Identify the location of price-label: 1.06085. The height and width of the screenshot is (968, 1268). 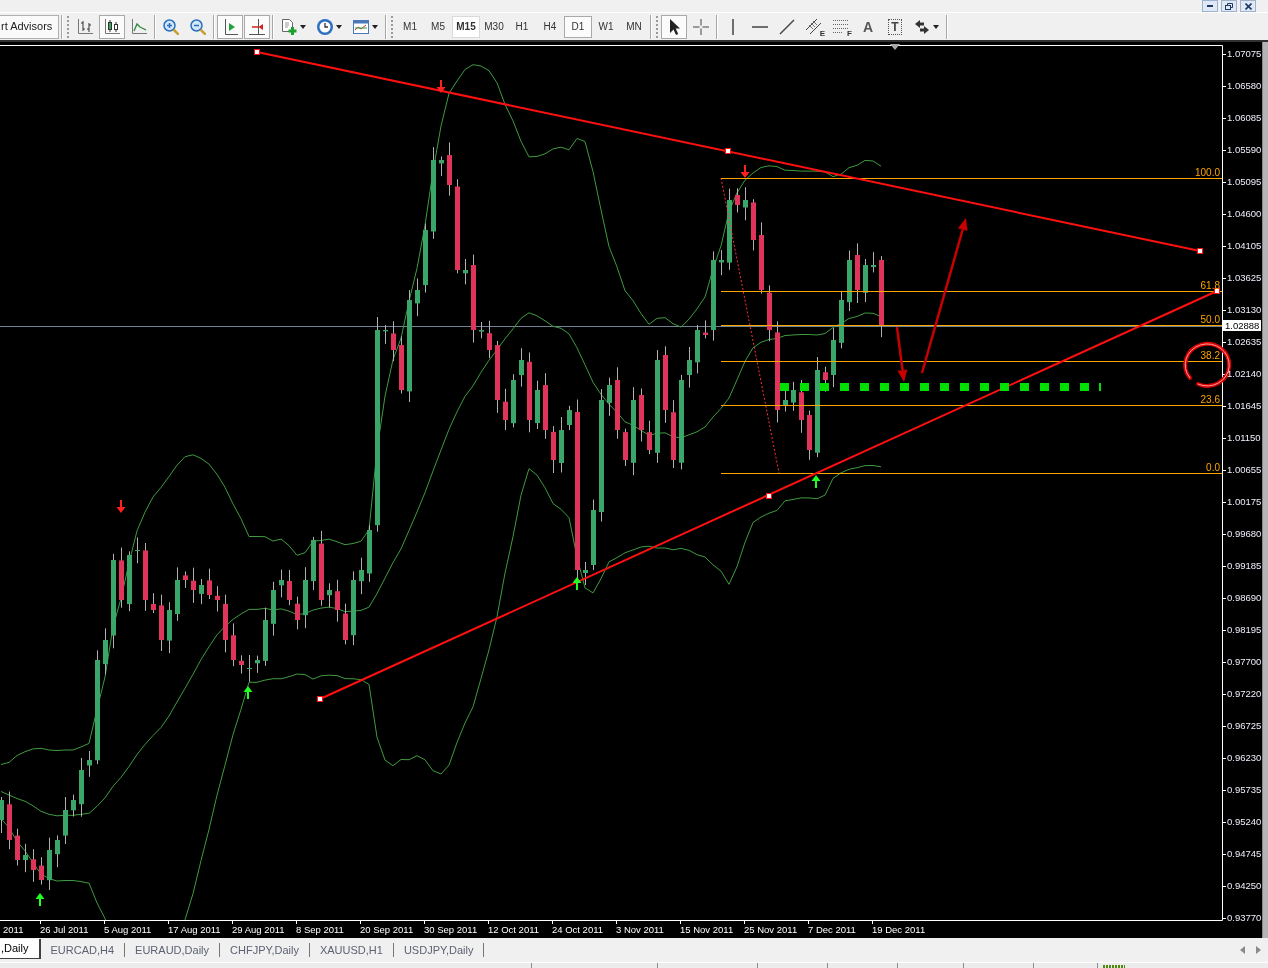
(1244, 118).